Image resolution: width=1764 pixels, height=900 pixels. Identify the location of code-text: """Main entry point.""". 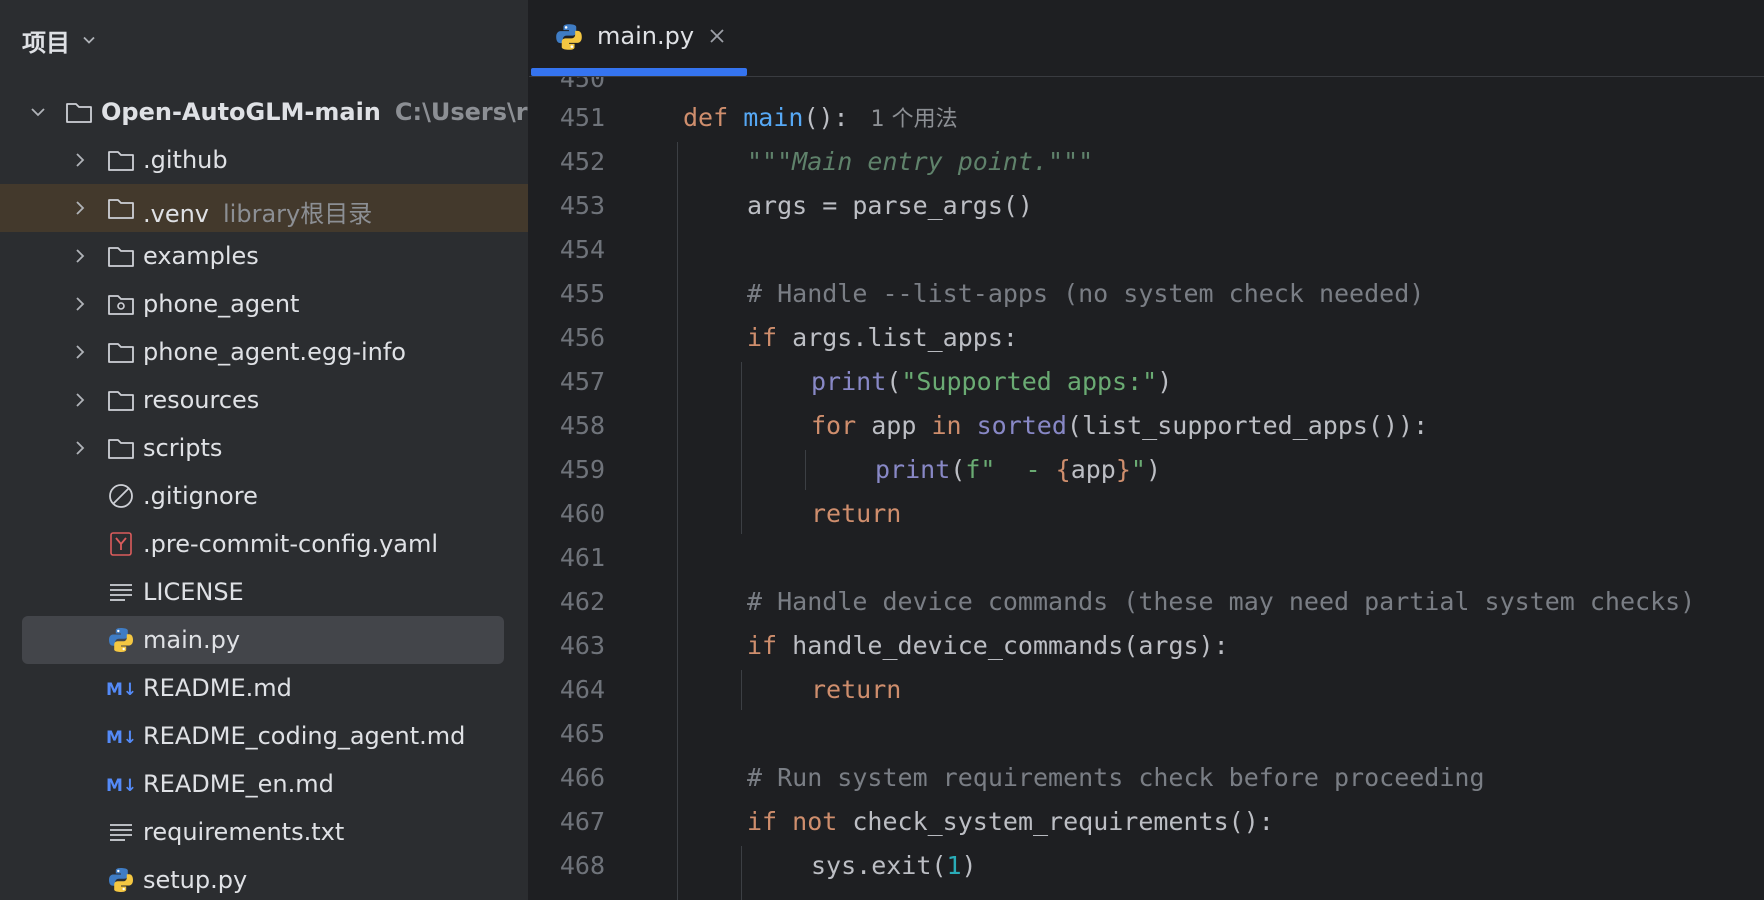
(920, 161).